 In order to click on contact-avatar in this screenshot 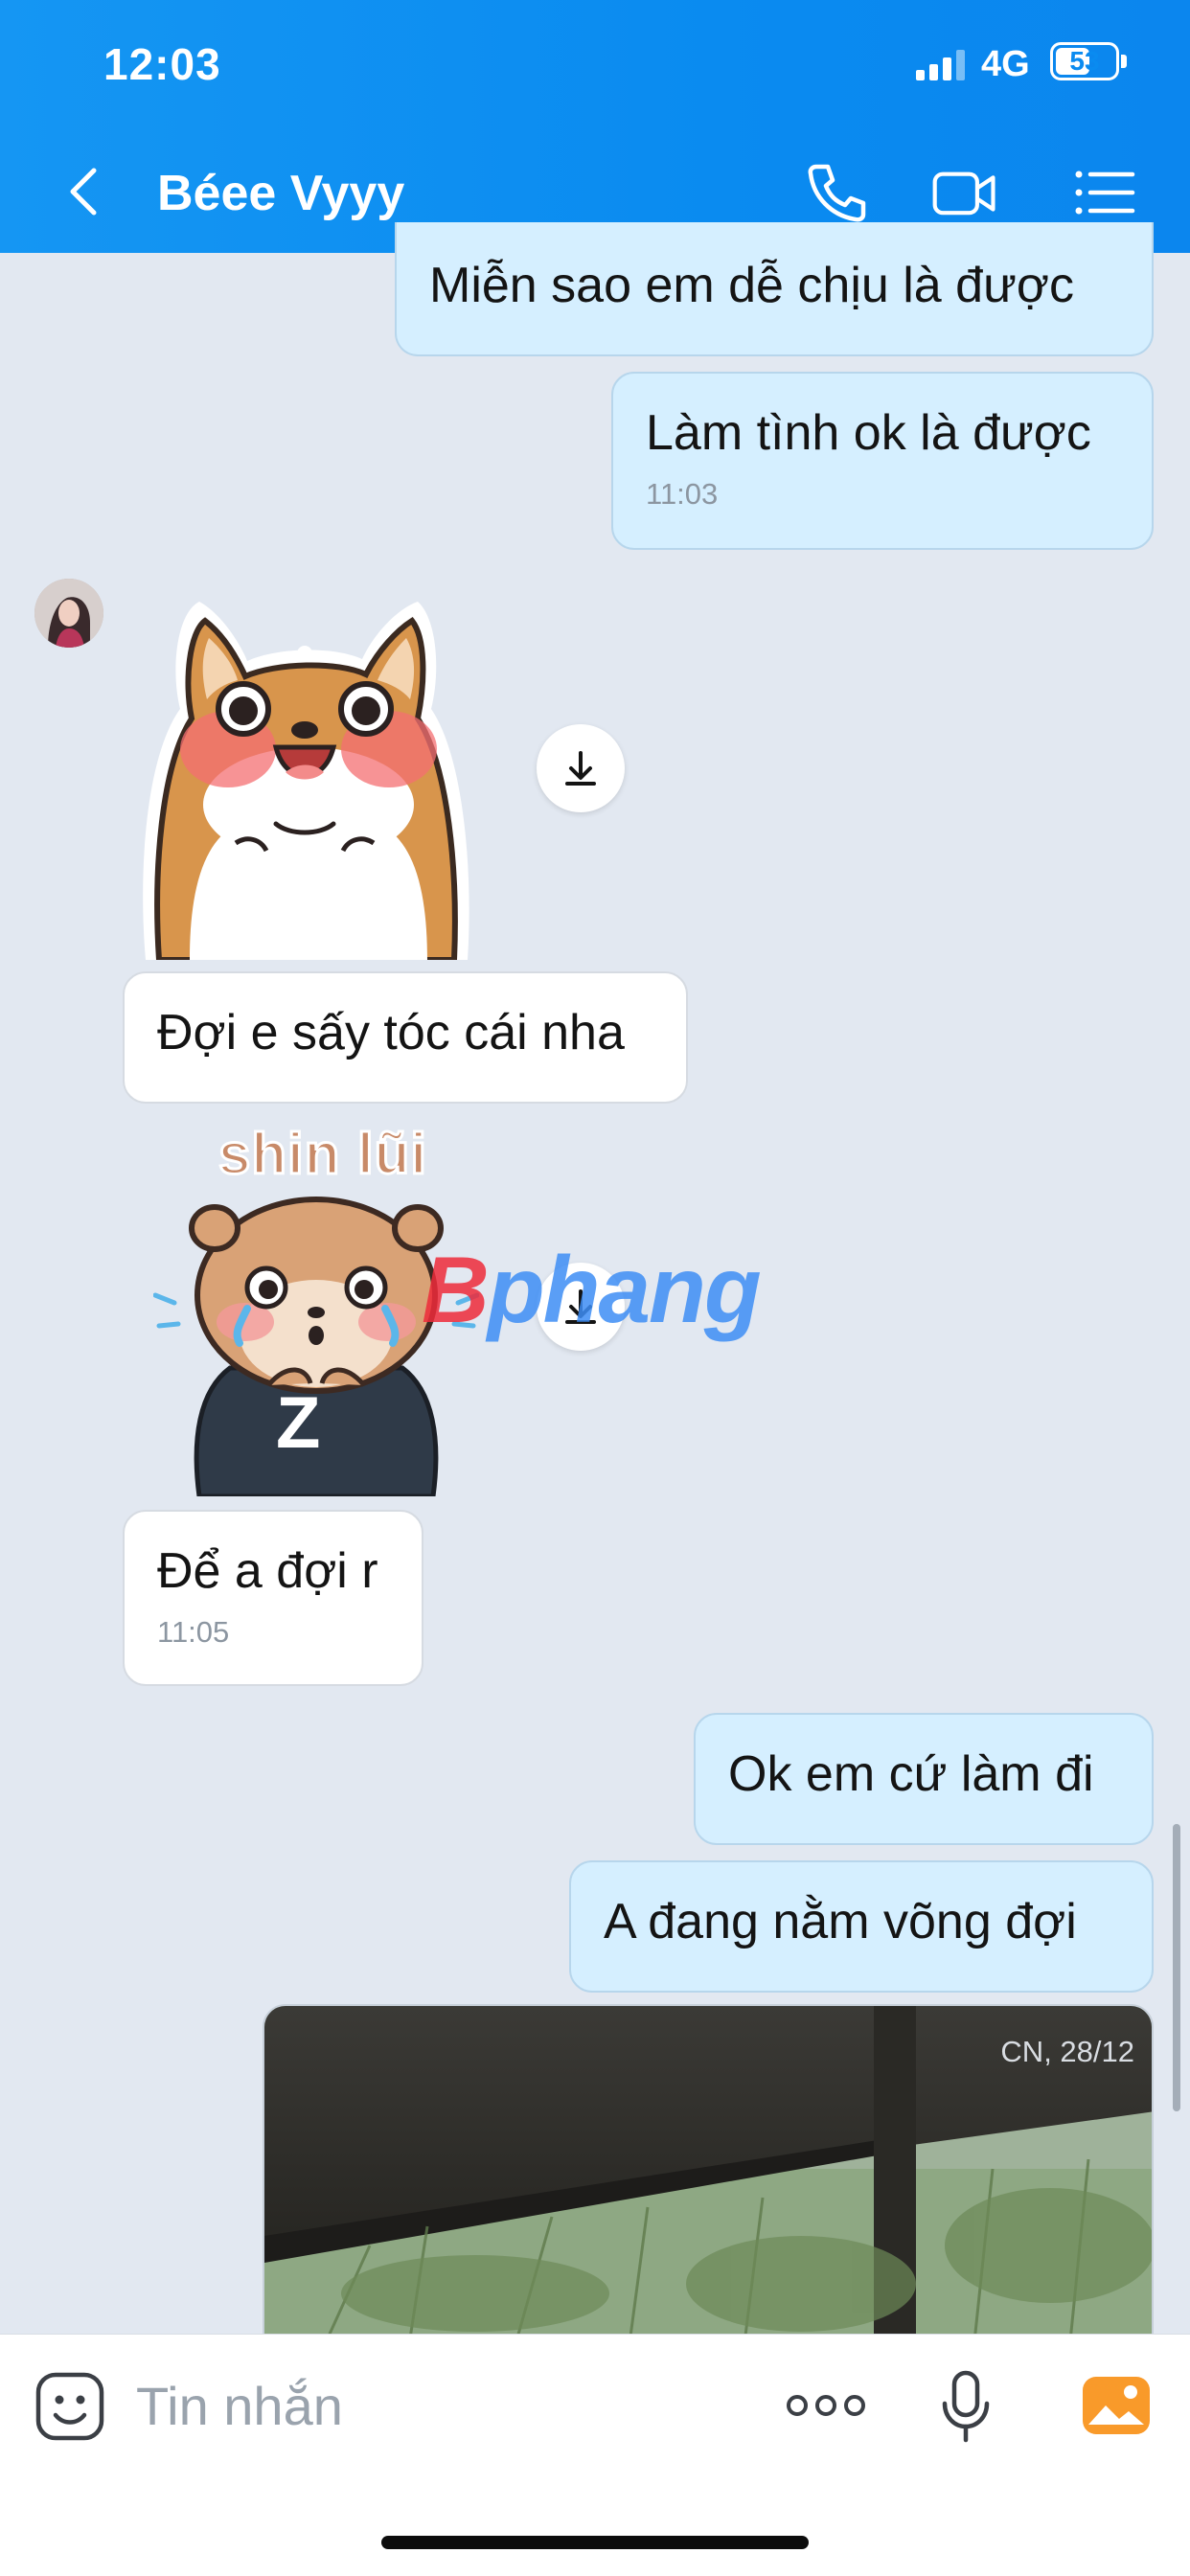, I will do `click(68, 613)`.